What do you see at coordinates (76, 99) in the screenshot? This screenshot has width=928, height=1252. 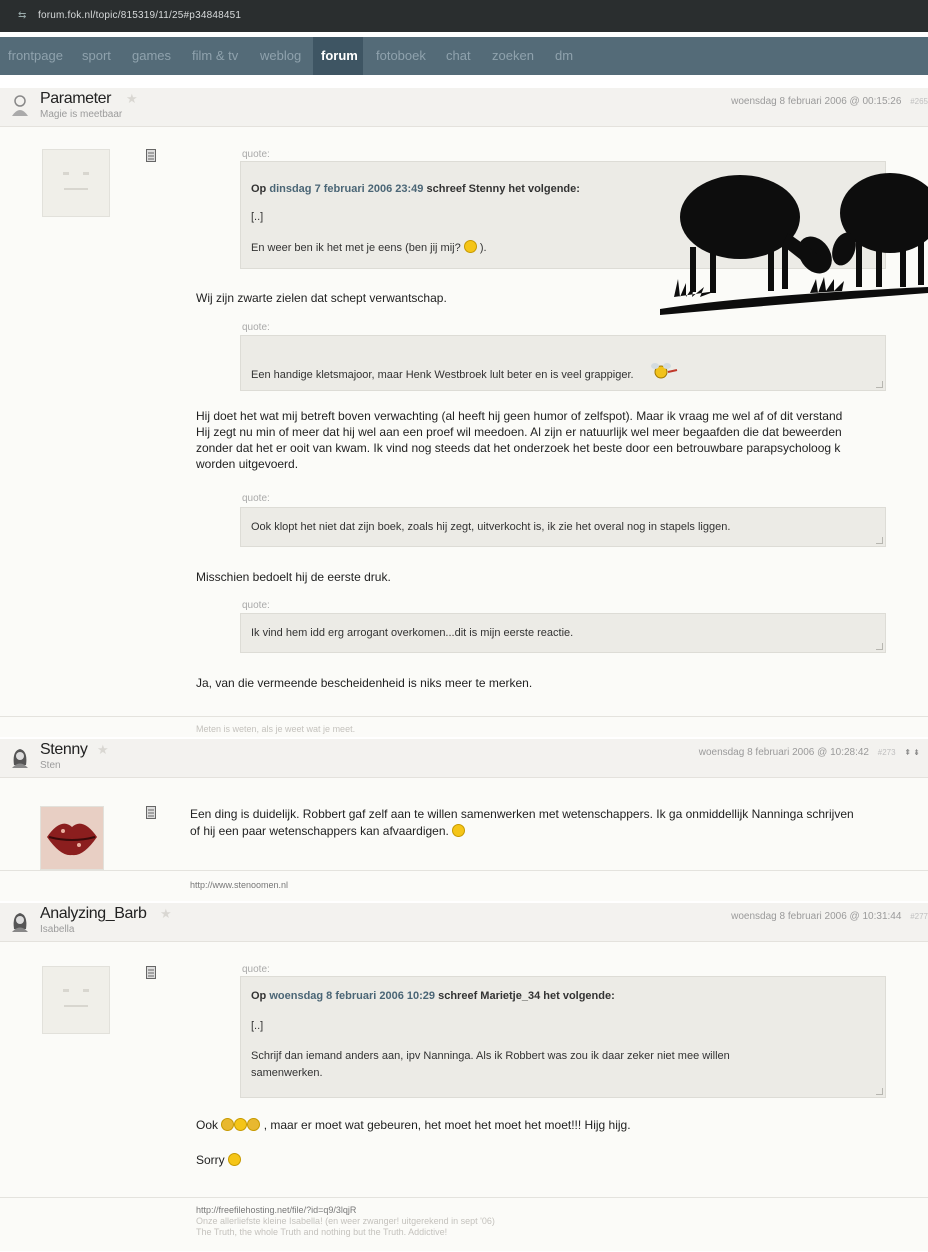 I see `username: Parameter` at bounding box center [76, 99].